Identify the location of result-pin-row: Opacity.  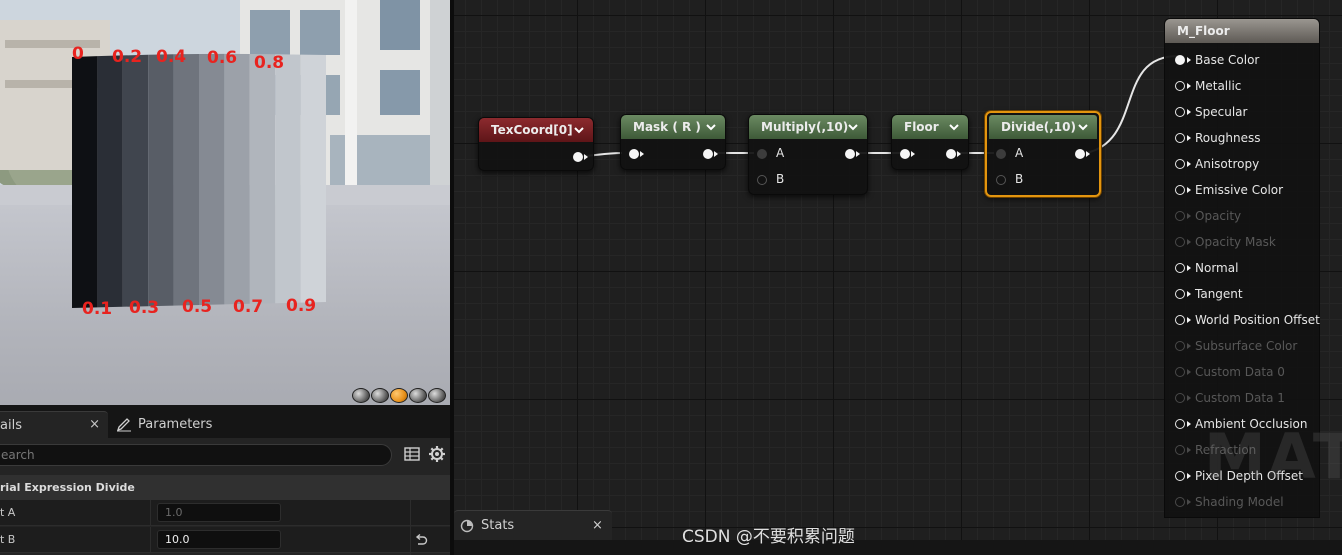
(1243, 218).